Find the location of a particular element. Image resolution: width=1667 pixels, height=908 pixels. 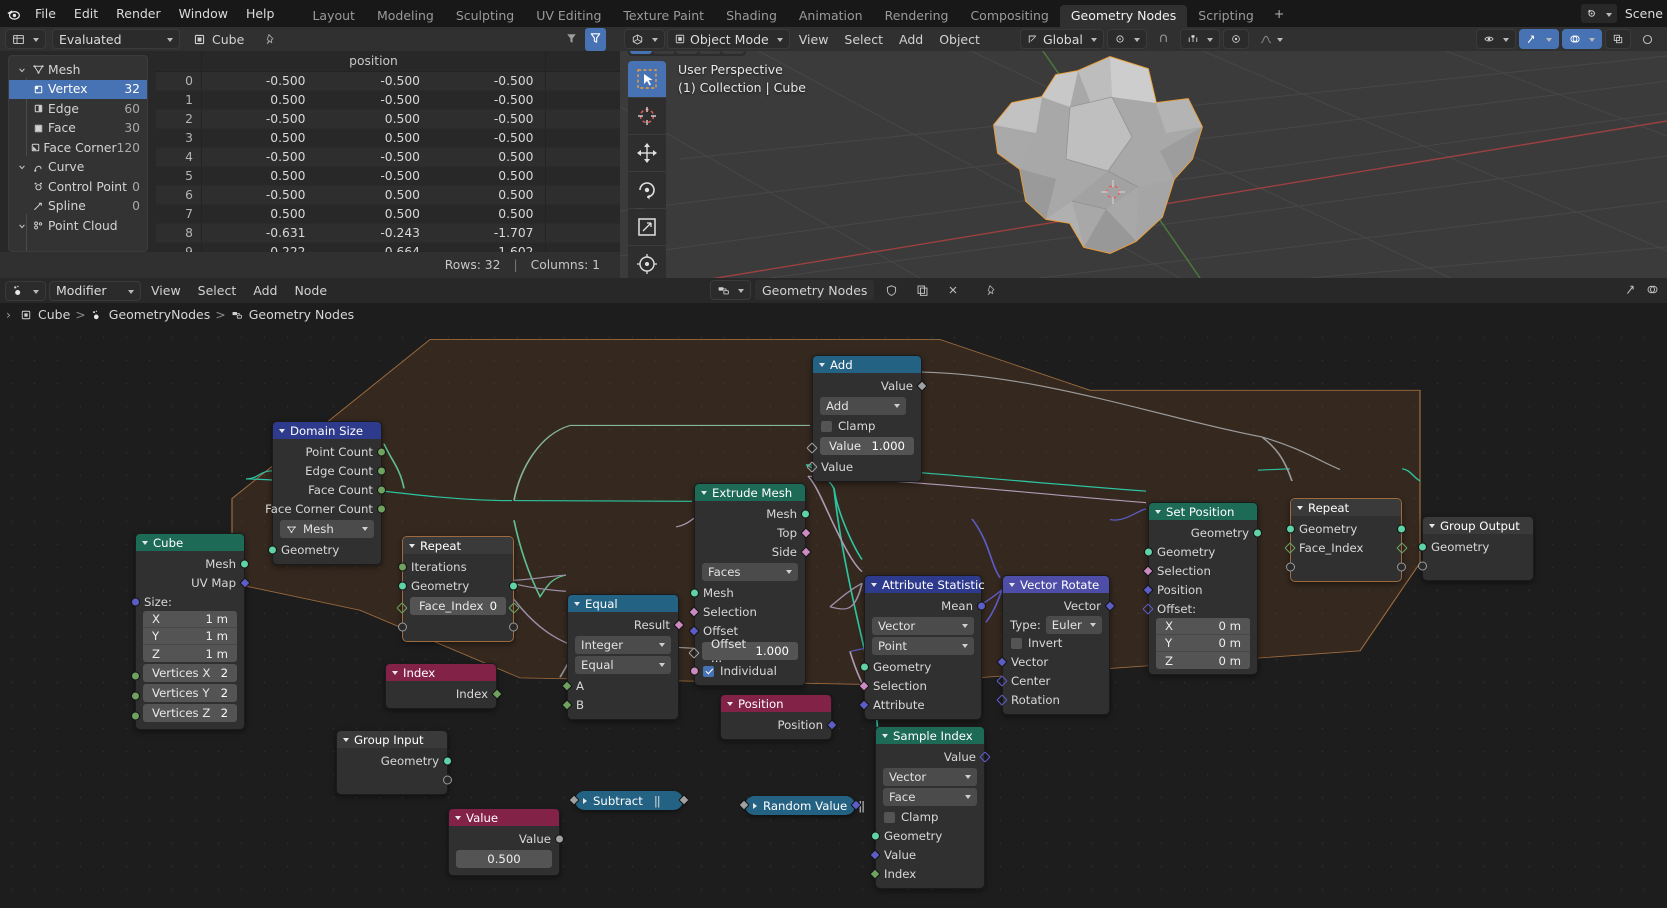

input-vertices-x: Vertices X 2 is located at coordinates (190, 673).